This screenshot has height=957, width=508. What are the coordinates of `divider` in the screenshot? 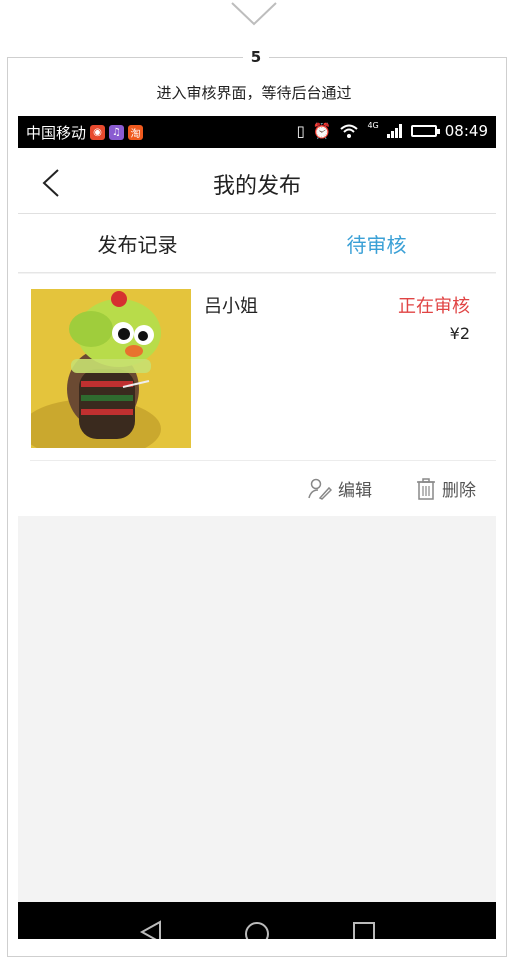 It's located at (263, 460).